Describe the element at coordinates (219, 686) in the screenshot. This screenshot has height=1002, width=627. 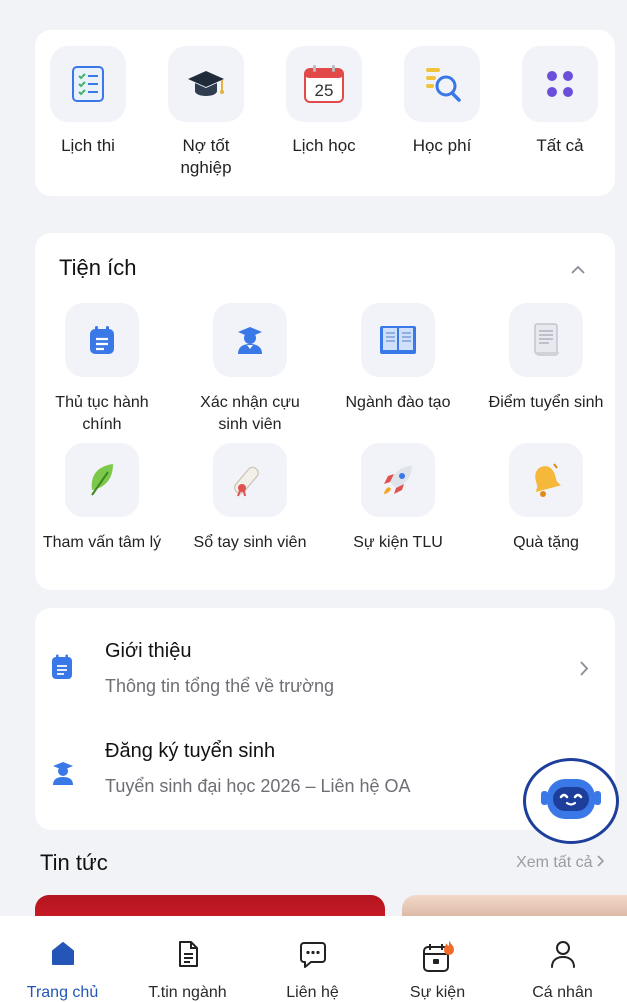
I see `intro-subtitle: Thông tin tổng thể về trường` at that location.